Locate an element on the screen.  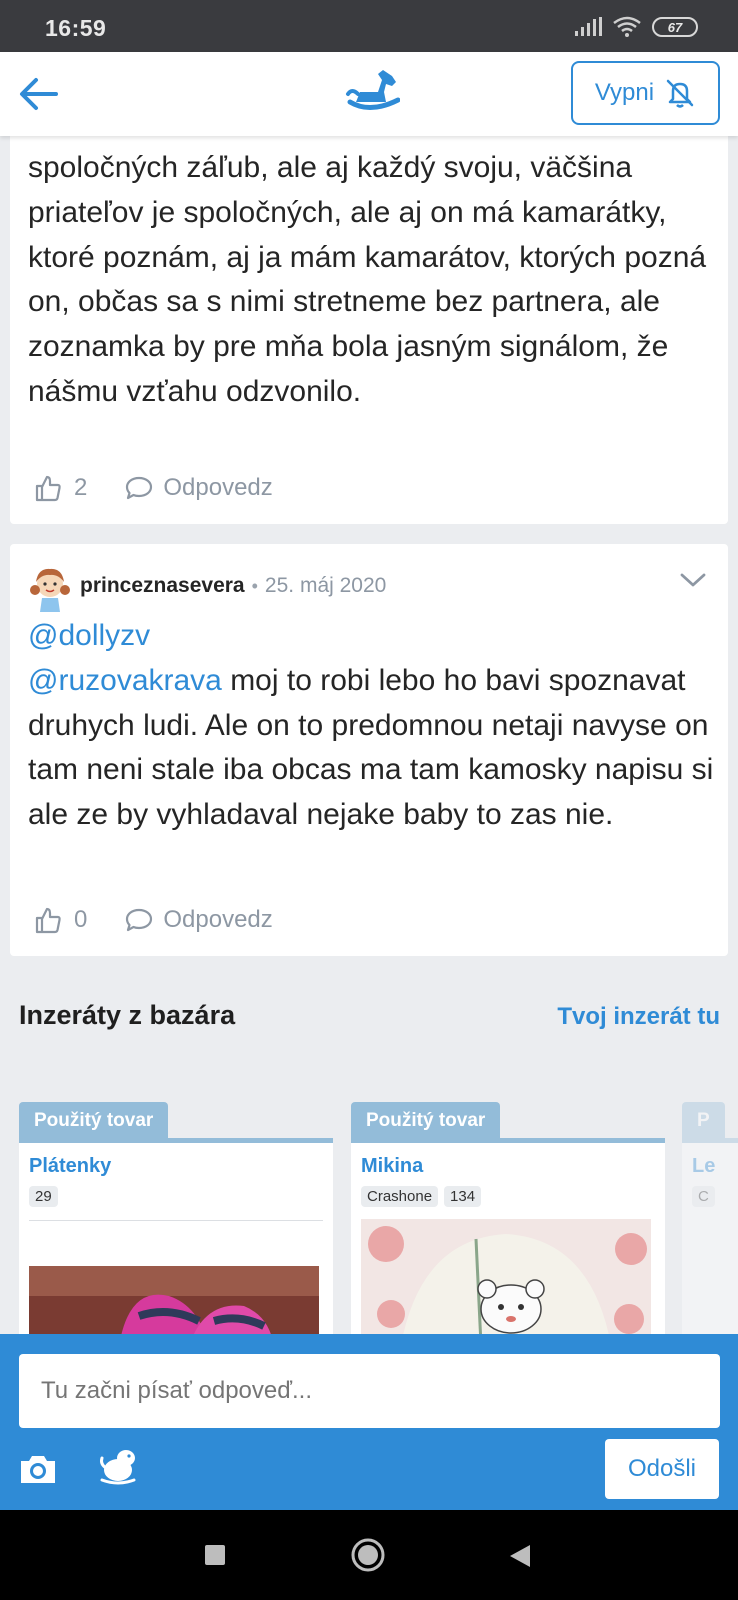
like-button: 0 is located at coordinates (60, 920).